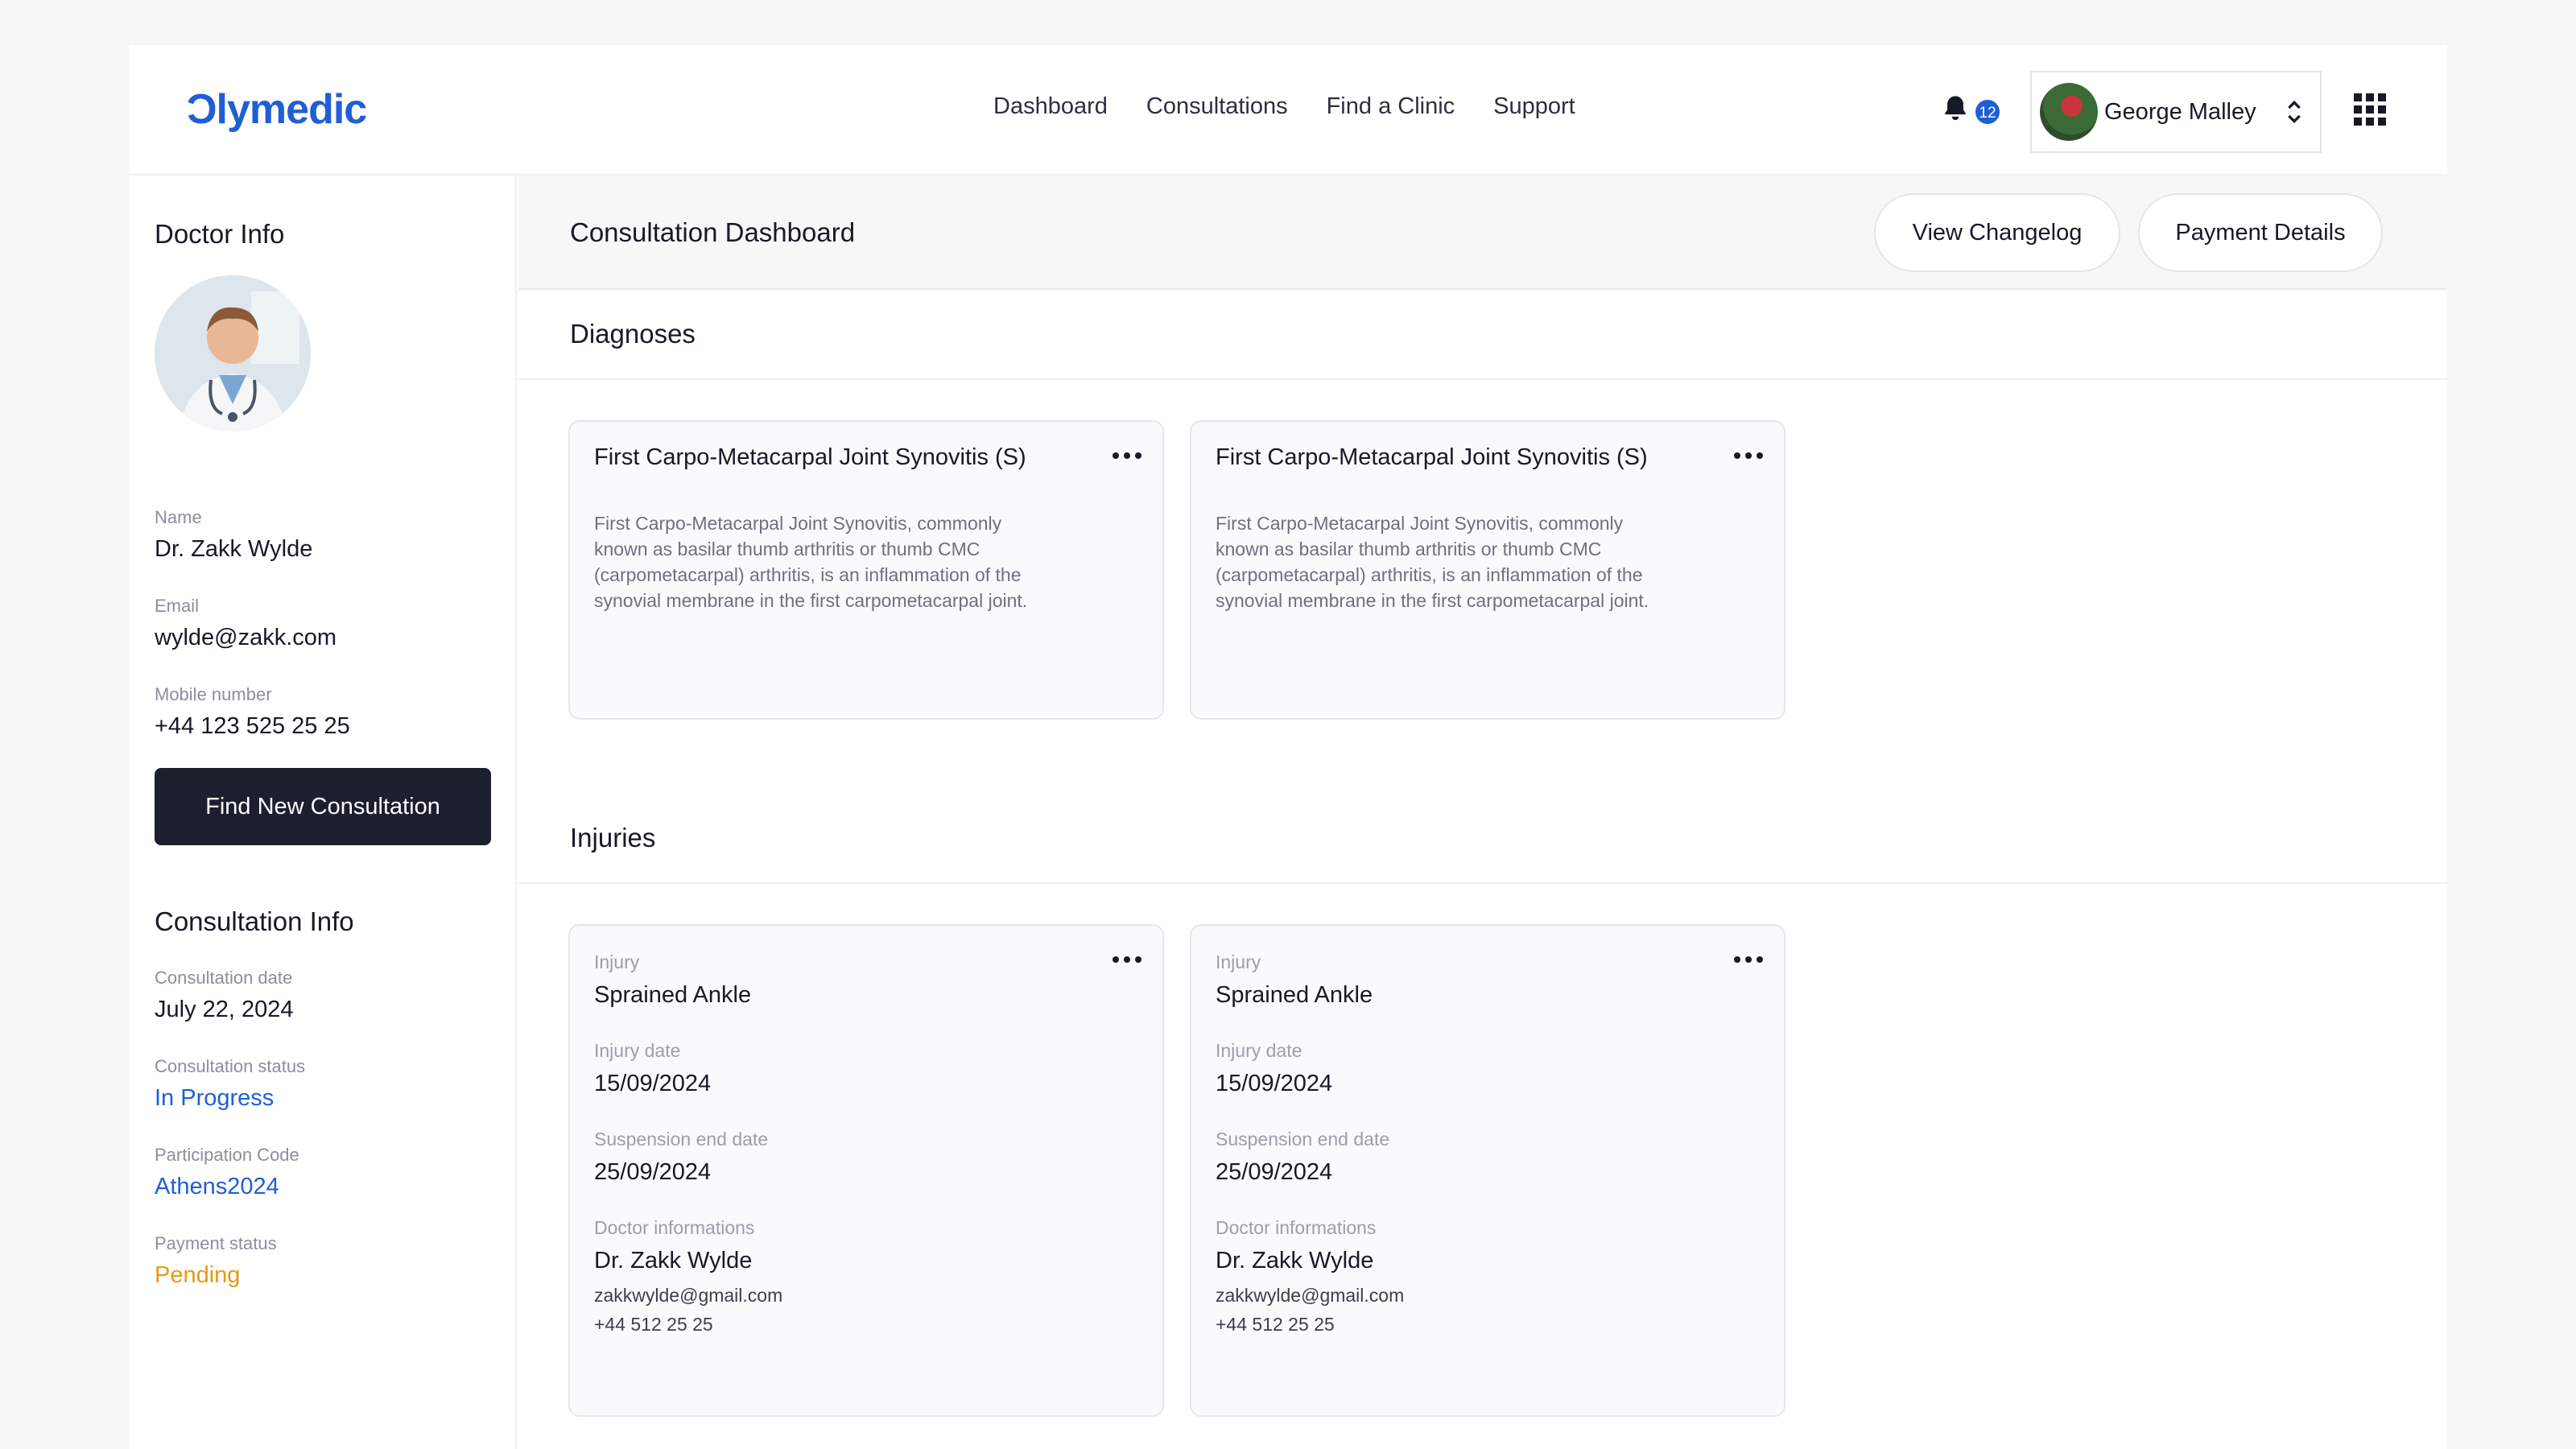 The width and height of the screenshot is (2576, 1449). What do you see at coordinates (1391, 106) in the screenshot?
I see `nav-find-a-clinic: Find a Clinic` at bounding box center [1391, 106].